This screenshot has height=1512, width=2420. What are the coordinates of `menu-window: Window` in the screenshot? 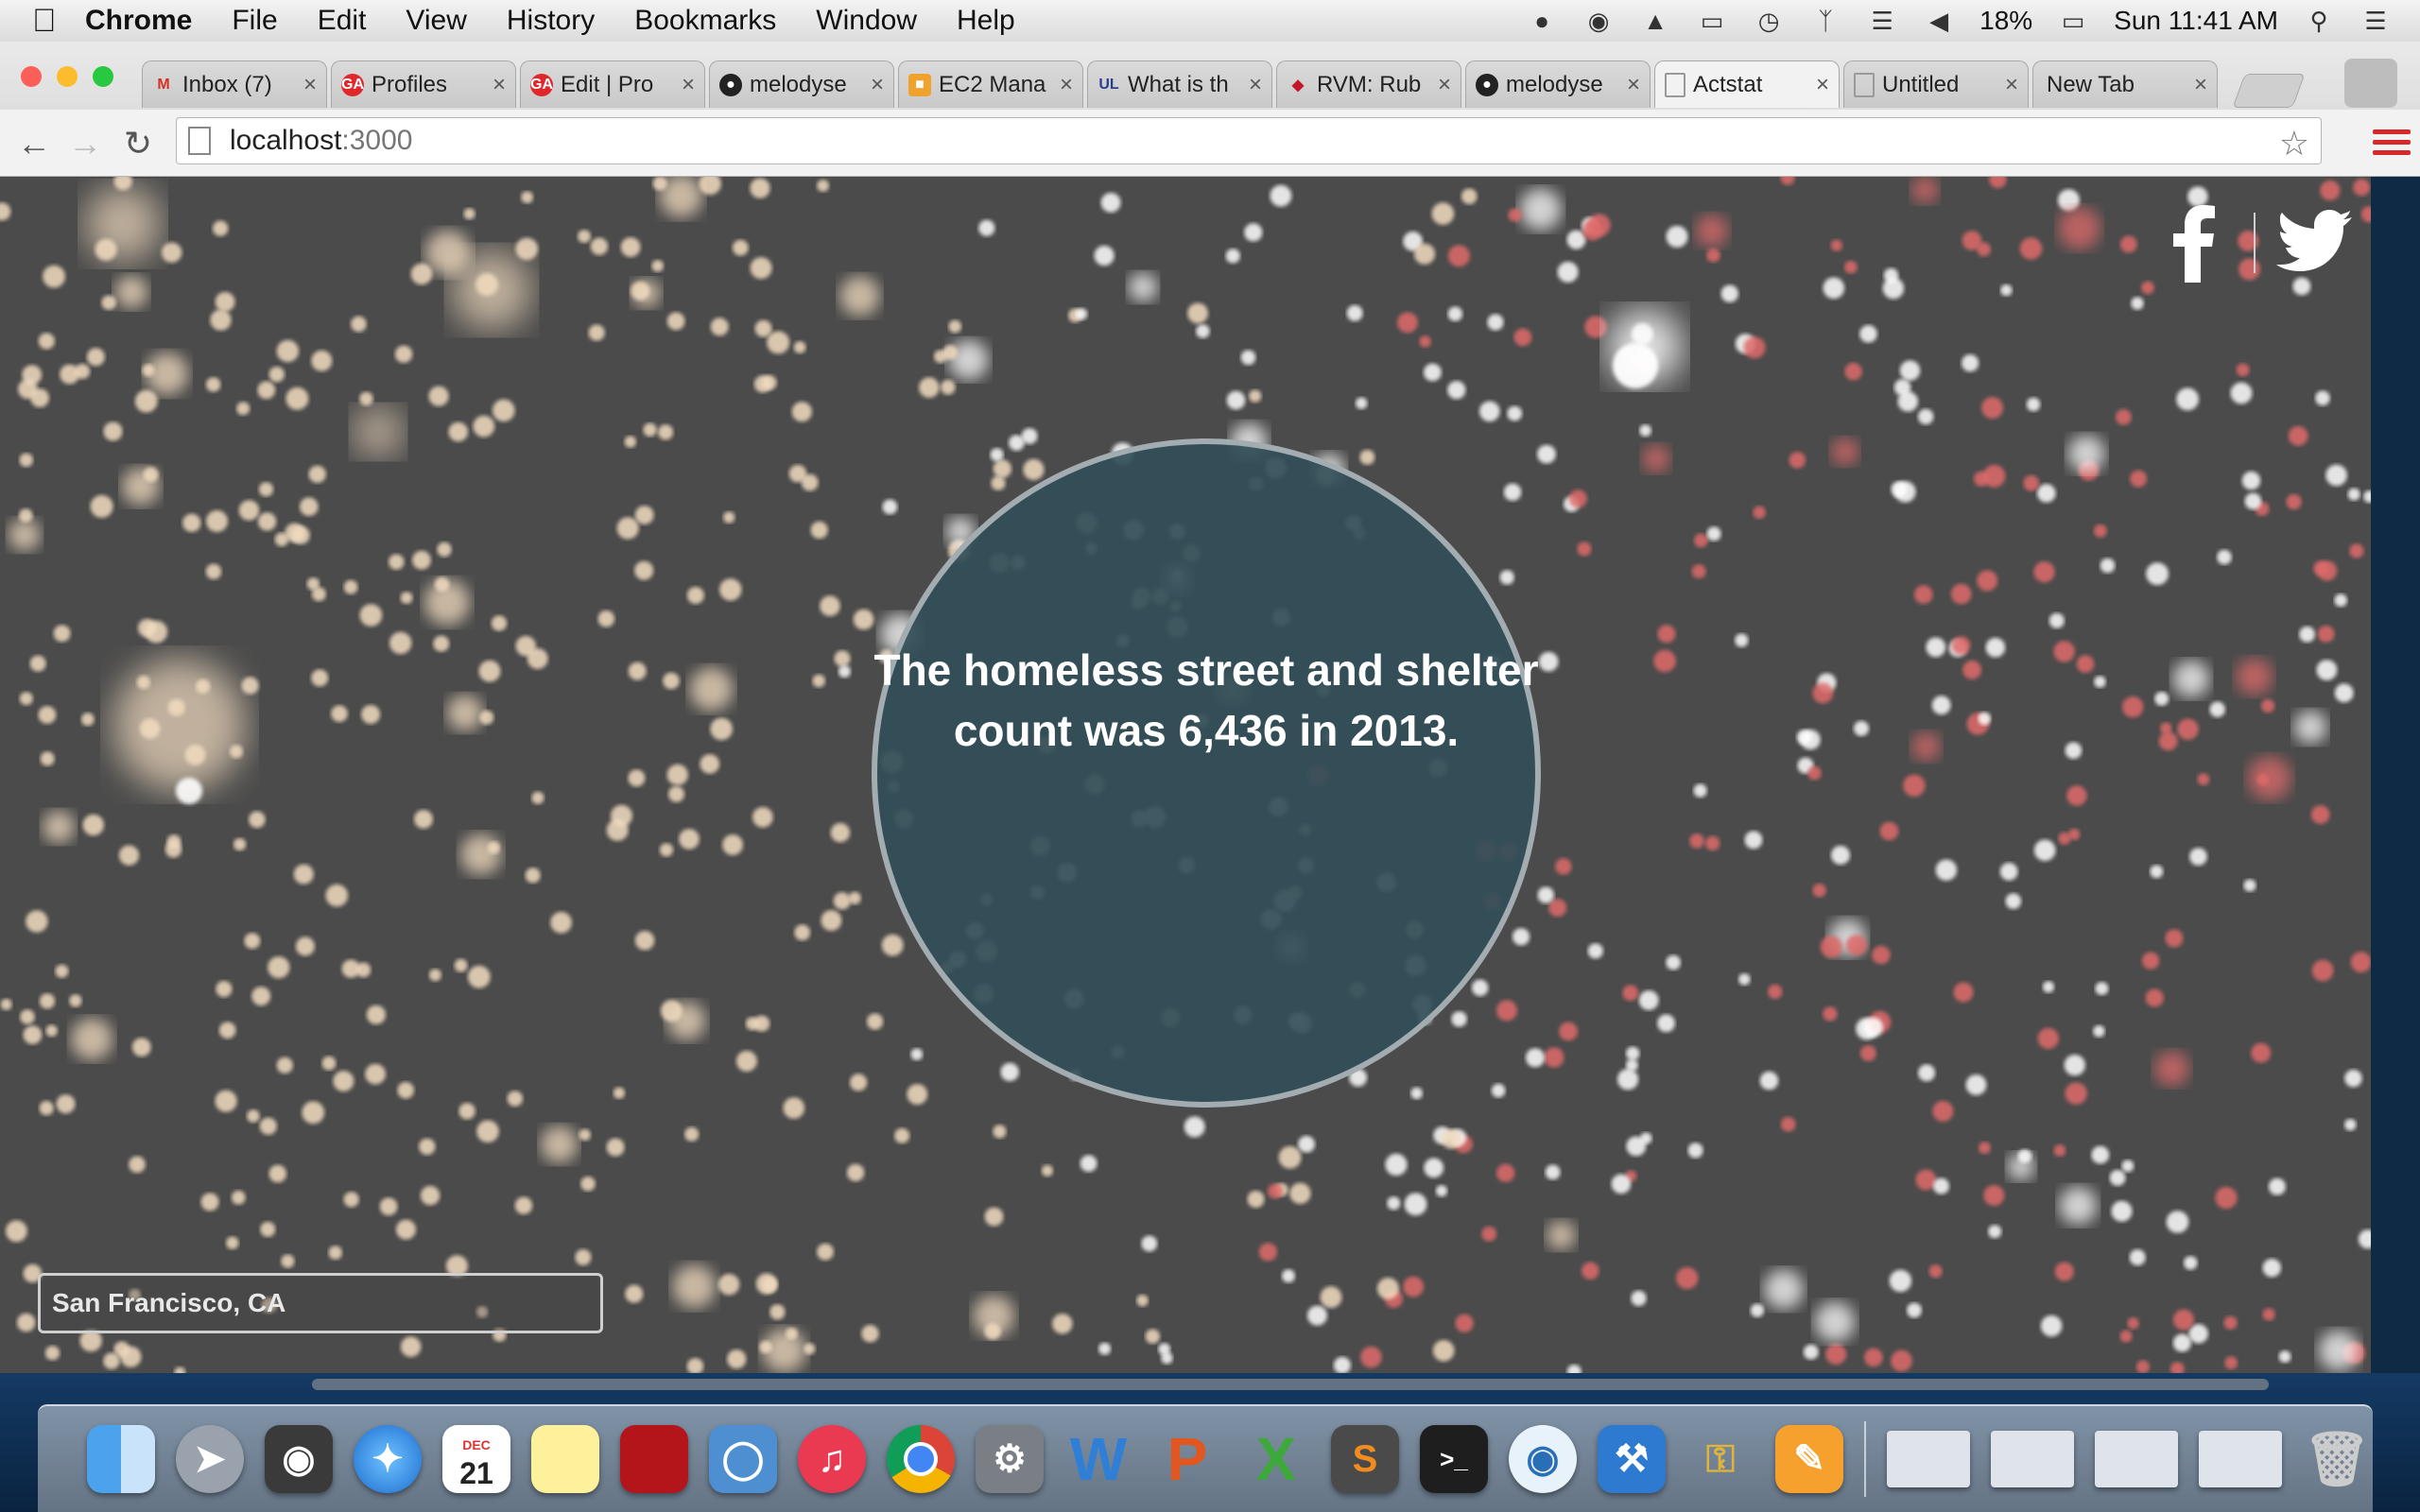 It's located at (866, 21).